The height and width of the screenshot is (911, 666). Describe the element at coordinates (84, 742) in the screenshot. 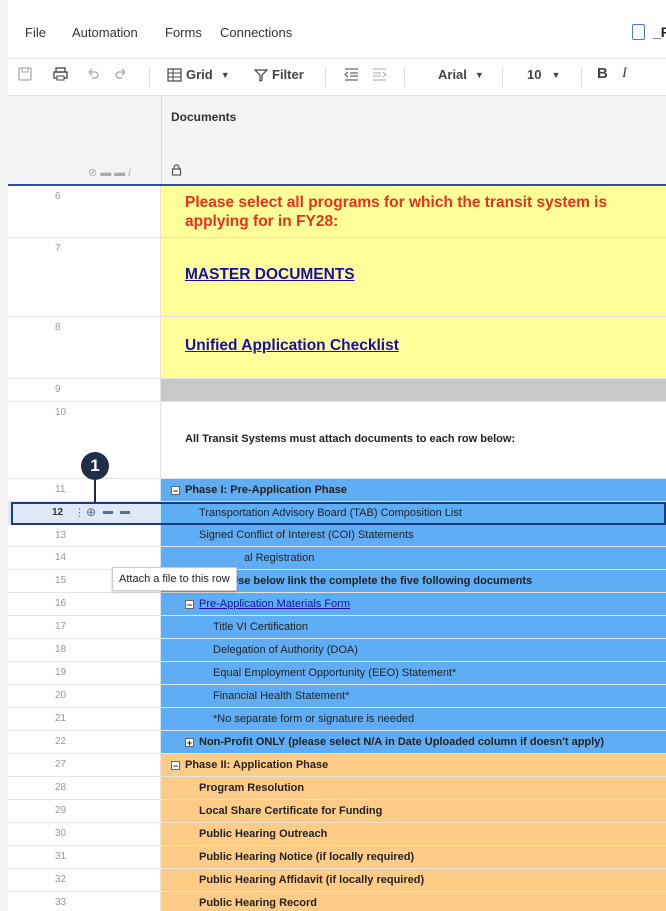

I see `row-number: 22` at that location.